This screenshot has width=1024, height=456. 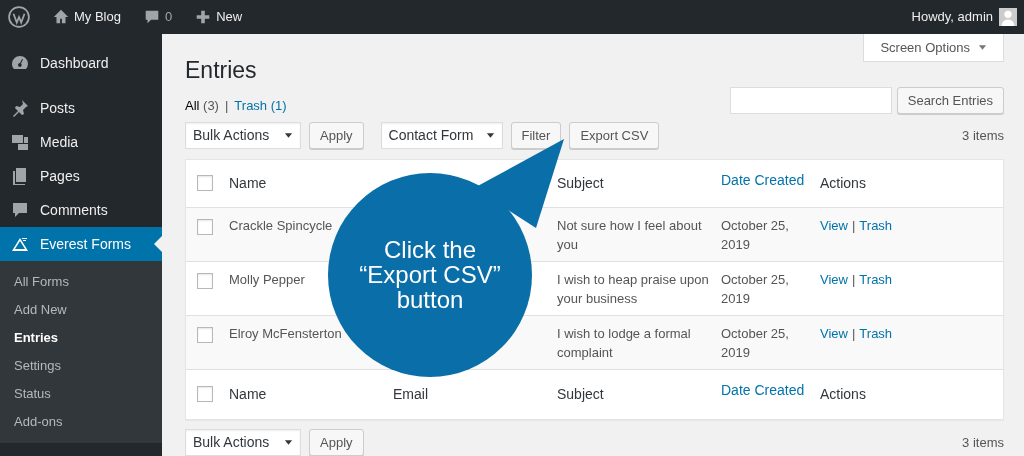 What do you see at coordinates (81, 244) in the screenshot?
I see `sidebar-item: Everest Forms` at bounding box center [81, 244].